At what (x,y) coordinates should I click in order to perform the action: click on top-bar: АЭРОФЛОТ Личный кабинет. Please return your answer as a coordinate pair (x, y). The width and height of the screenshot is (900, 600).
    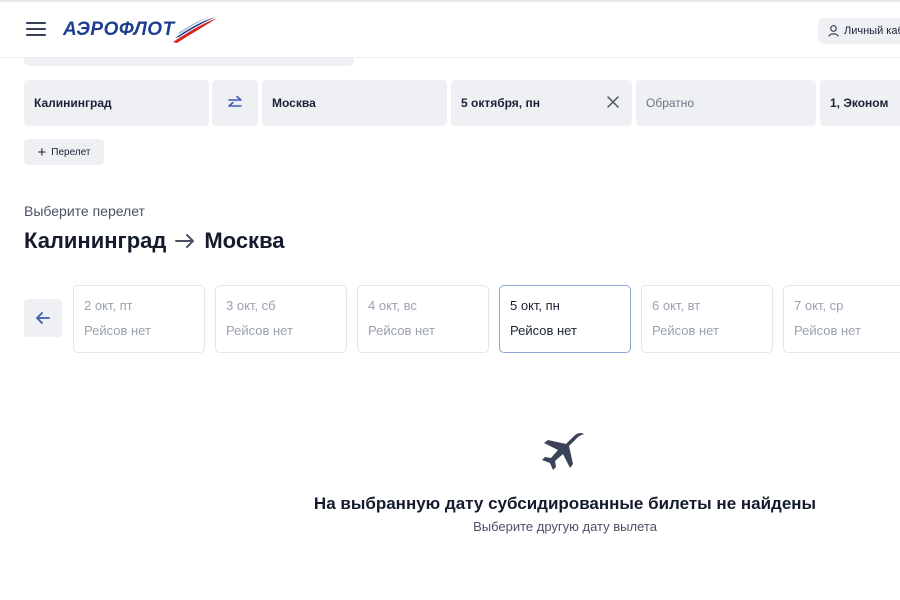
    Looking at the image, I should click on (450, 29).